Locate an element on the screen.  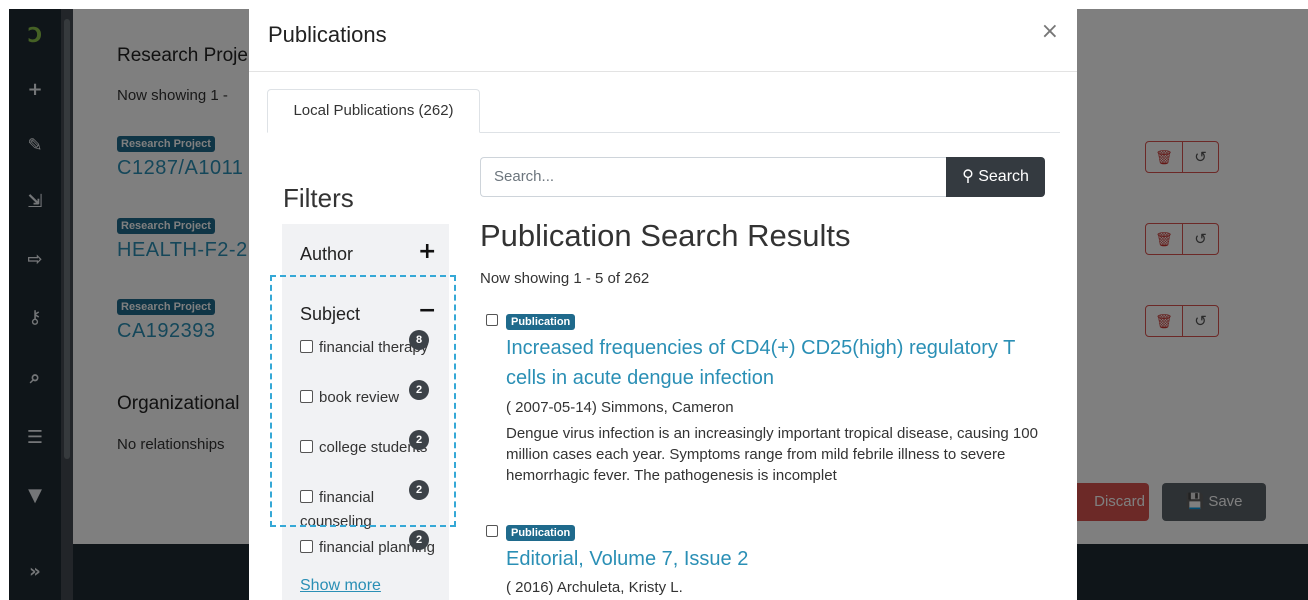
tab-local-publications: Local Publications (262) is located at coordinates (373, 111).